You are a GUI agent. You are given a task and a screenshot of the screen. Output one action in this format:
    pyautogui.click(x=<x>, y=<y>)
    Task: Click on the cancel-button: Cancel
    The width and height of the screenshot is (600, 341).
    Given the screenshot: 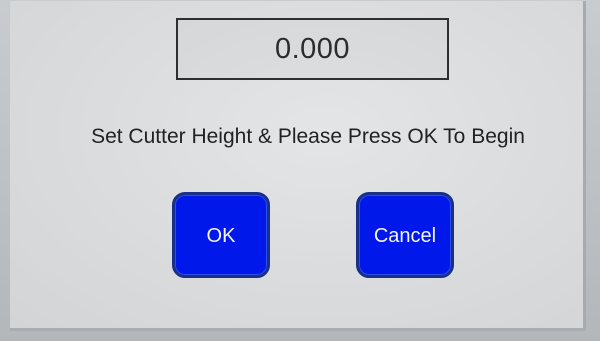 What is the action you would take?
    pyautogui.click(x=405, y=235)
    